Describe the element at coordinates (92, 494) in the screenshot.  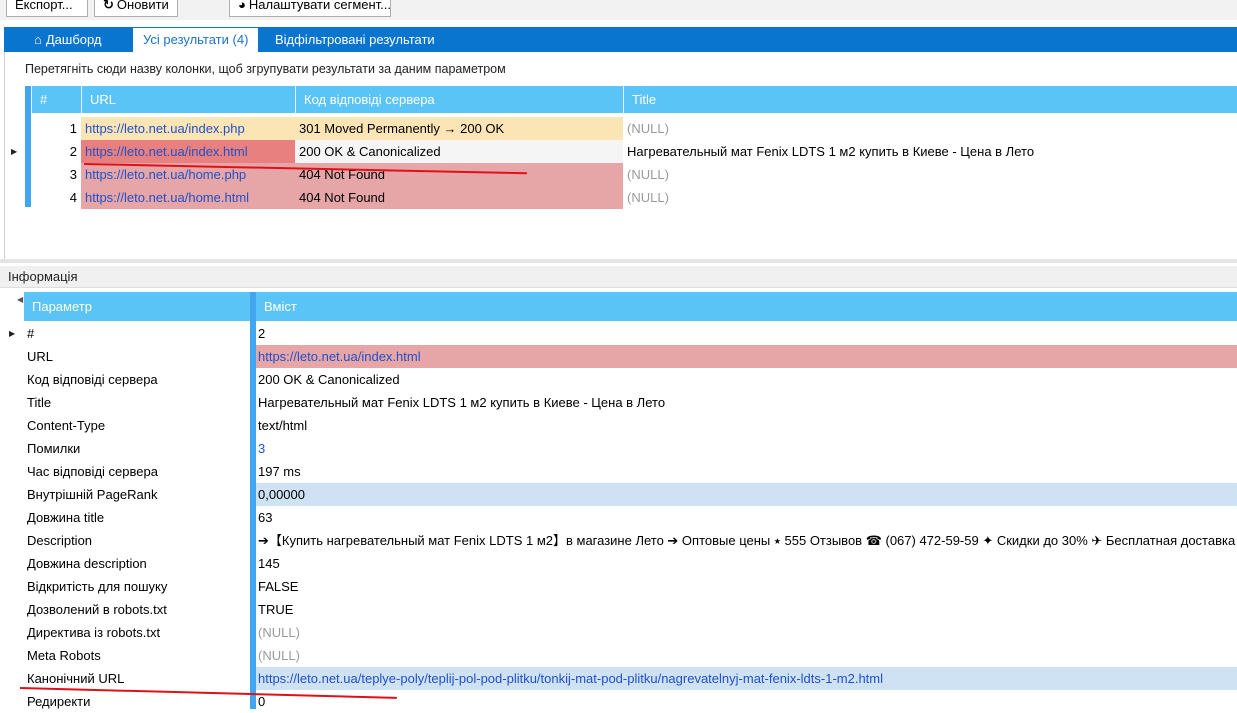
I see `info-param: Внутрішній PageRank` at that location.